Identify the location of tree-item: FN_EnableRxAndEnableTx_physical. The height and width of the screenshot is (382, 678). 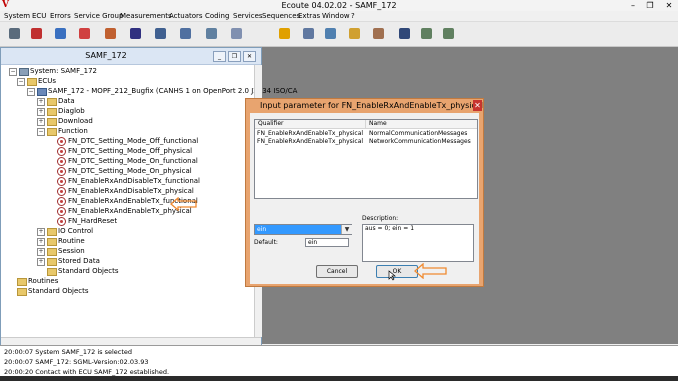
(150, 211).